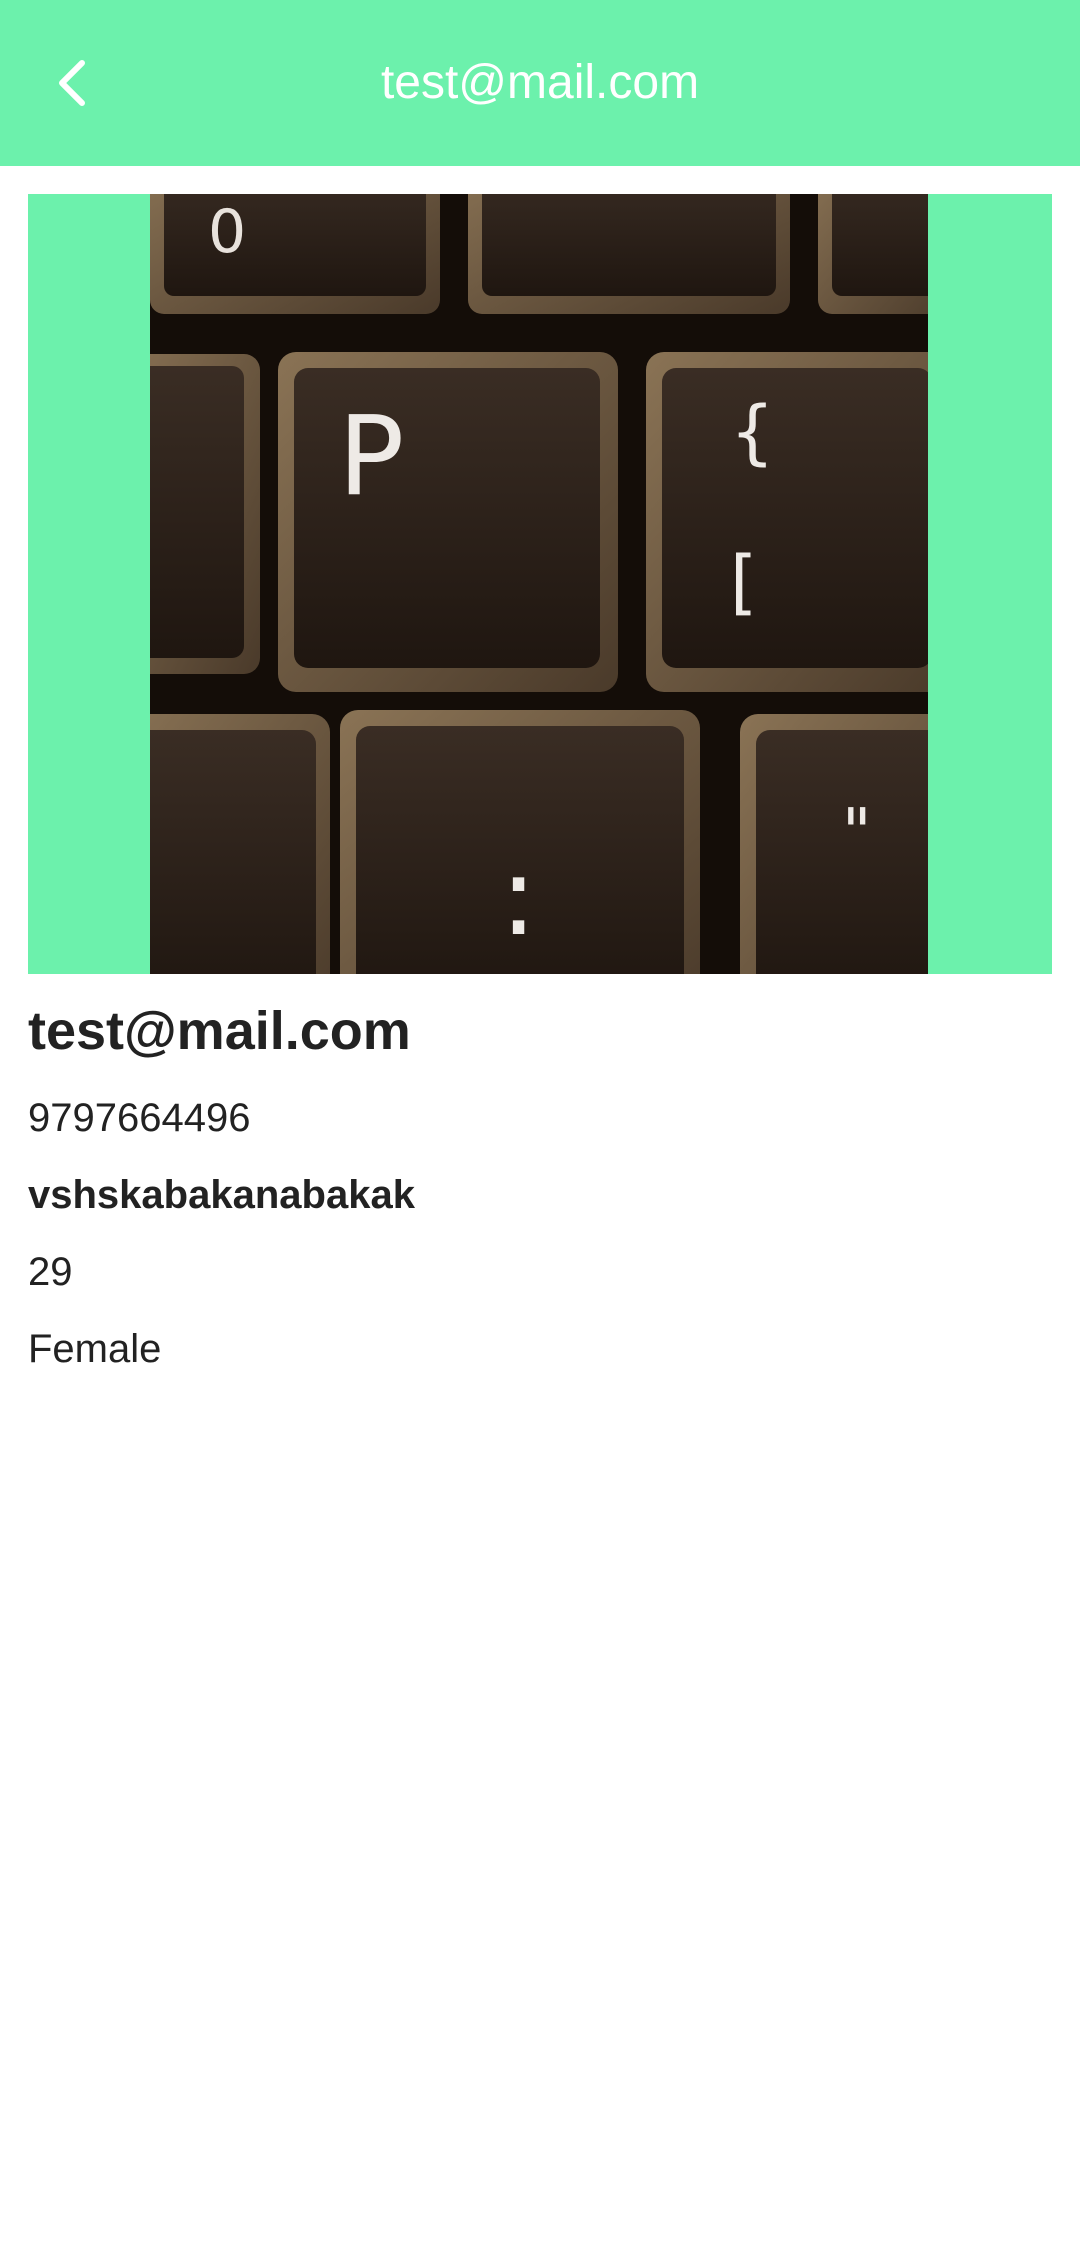 This screenshot has width=1080, height=2266. Describe the element at coordinates (139, 1118) in the screenshot. I see `profile-phone: 9797664496` at that location.